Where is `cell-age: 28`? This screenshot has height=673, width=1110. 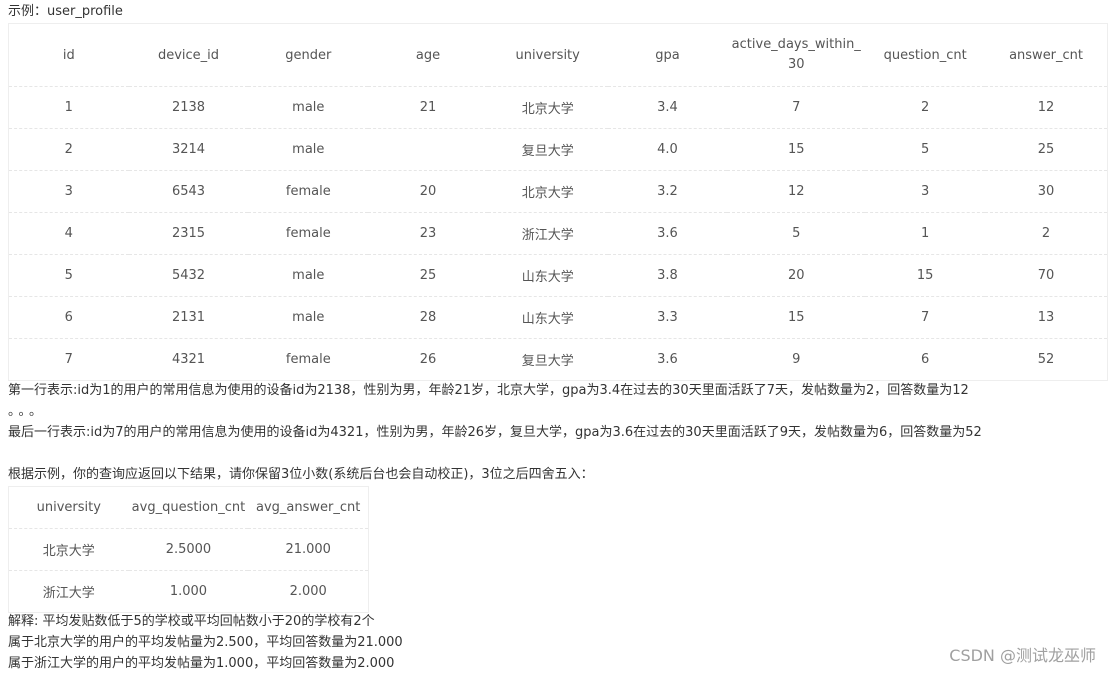
cell-age: 28 is located at coordinates (428, 317).